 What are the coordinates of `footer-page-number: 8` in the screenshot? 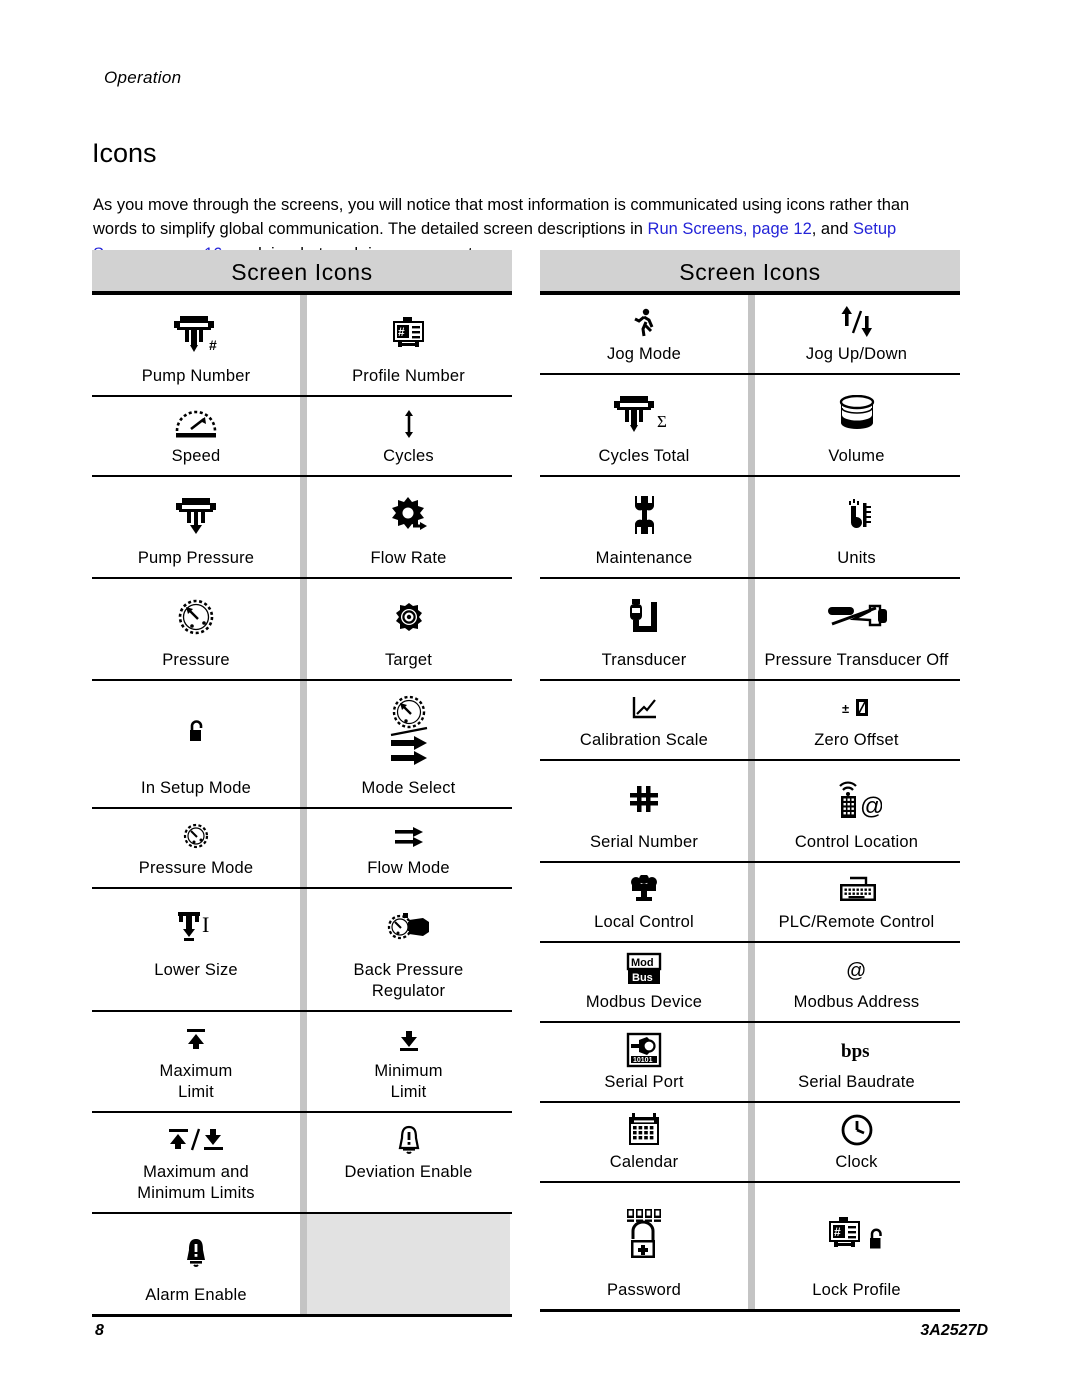 It's located at (99, 1330).